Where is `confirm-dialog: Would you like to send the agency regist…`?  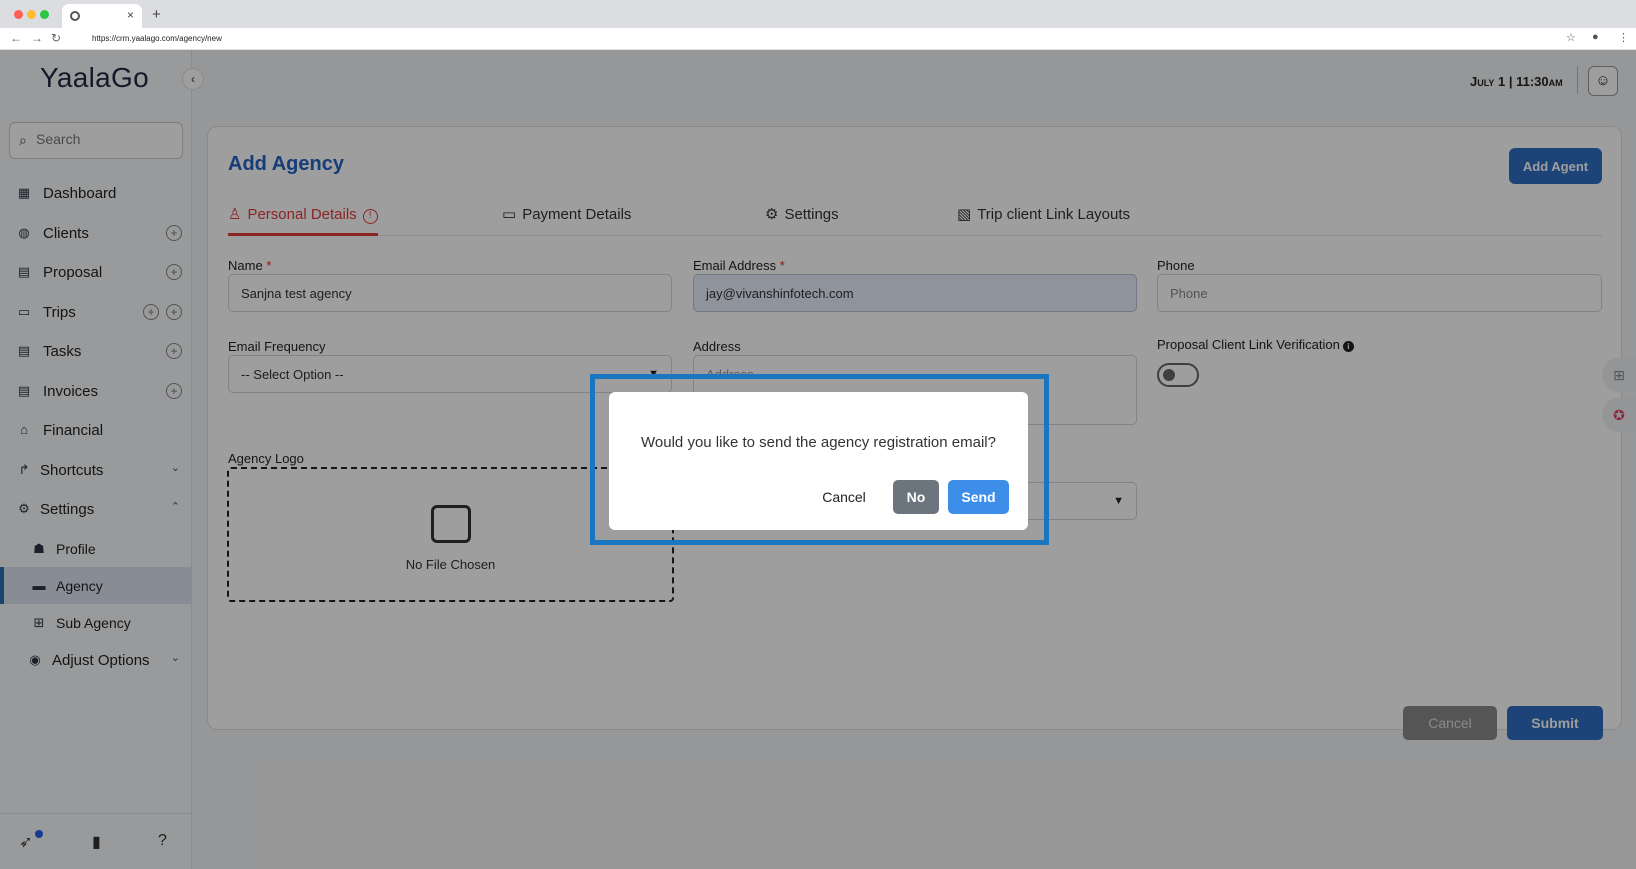
confirm-dialog: Would you like to send the agency regist… is located at coordinates (818, 461).